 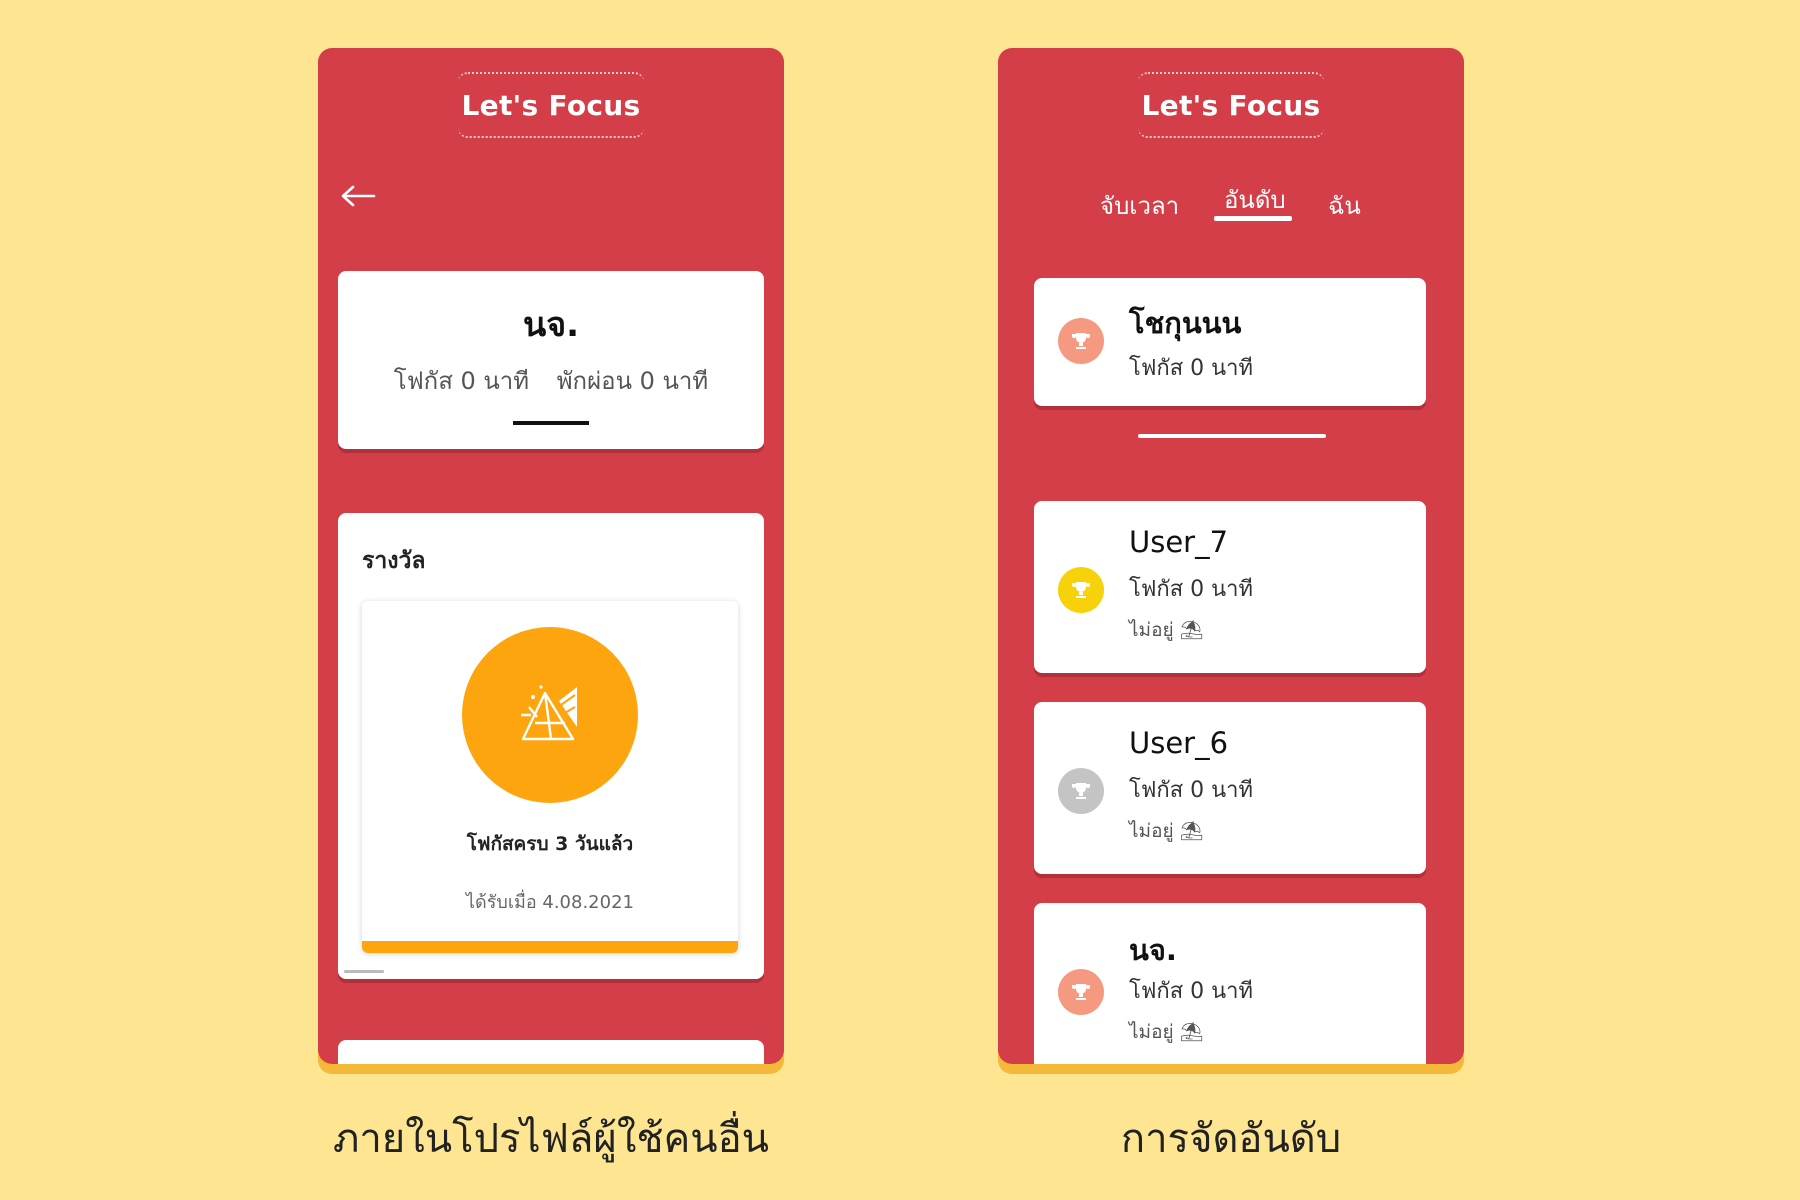 What do you see at coordinates (394, 561) in the screenshot?
I see `awards-title: รางวัล` at bounding box center [394, 561].